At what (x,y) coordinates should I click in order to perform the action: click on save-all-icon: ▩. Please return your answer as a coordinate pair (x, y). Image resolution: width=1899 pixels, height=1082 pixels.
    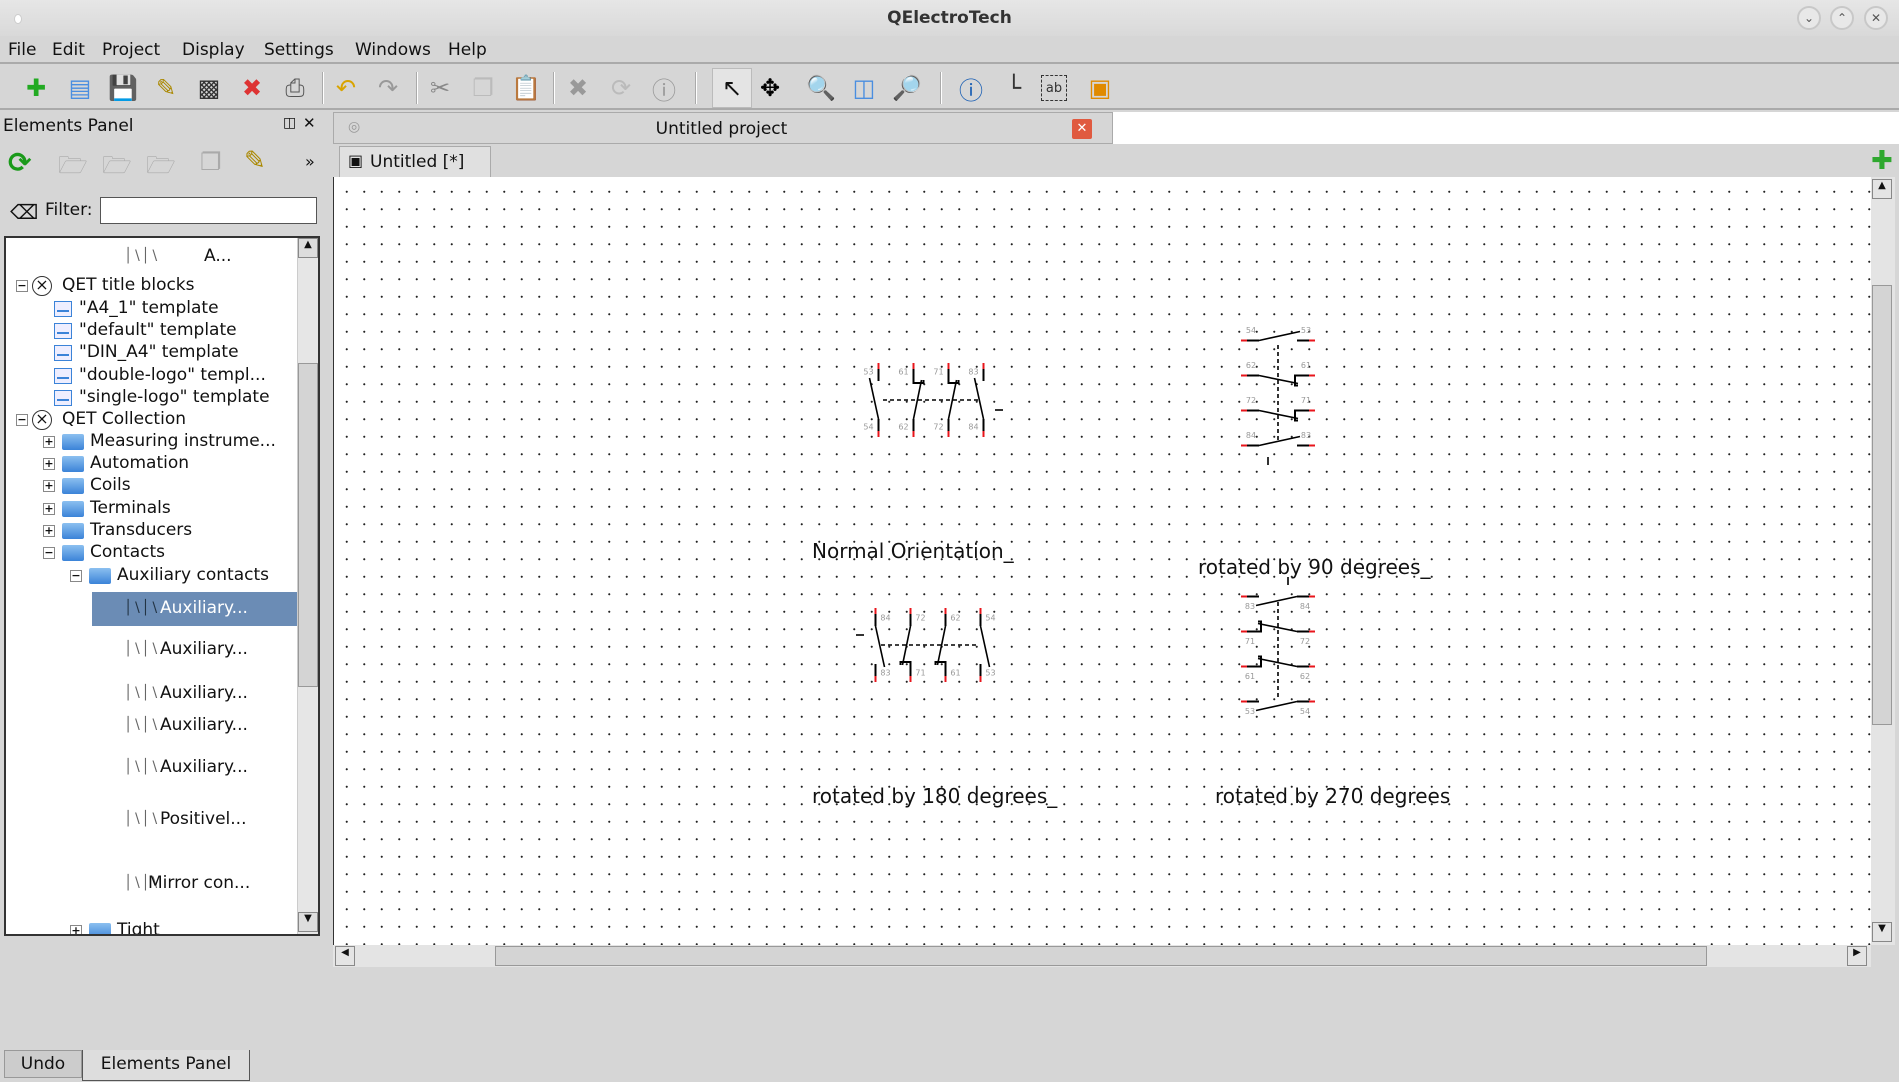
    Looking at the image, I should click on (209, 88).